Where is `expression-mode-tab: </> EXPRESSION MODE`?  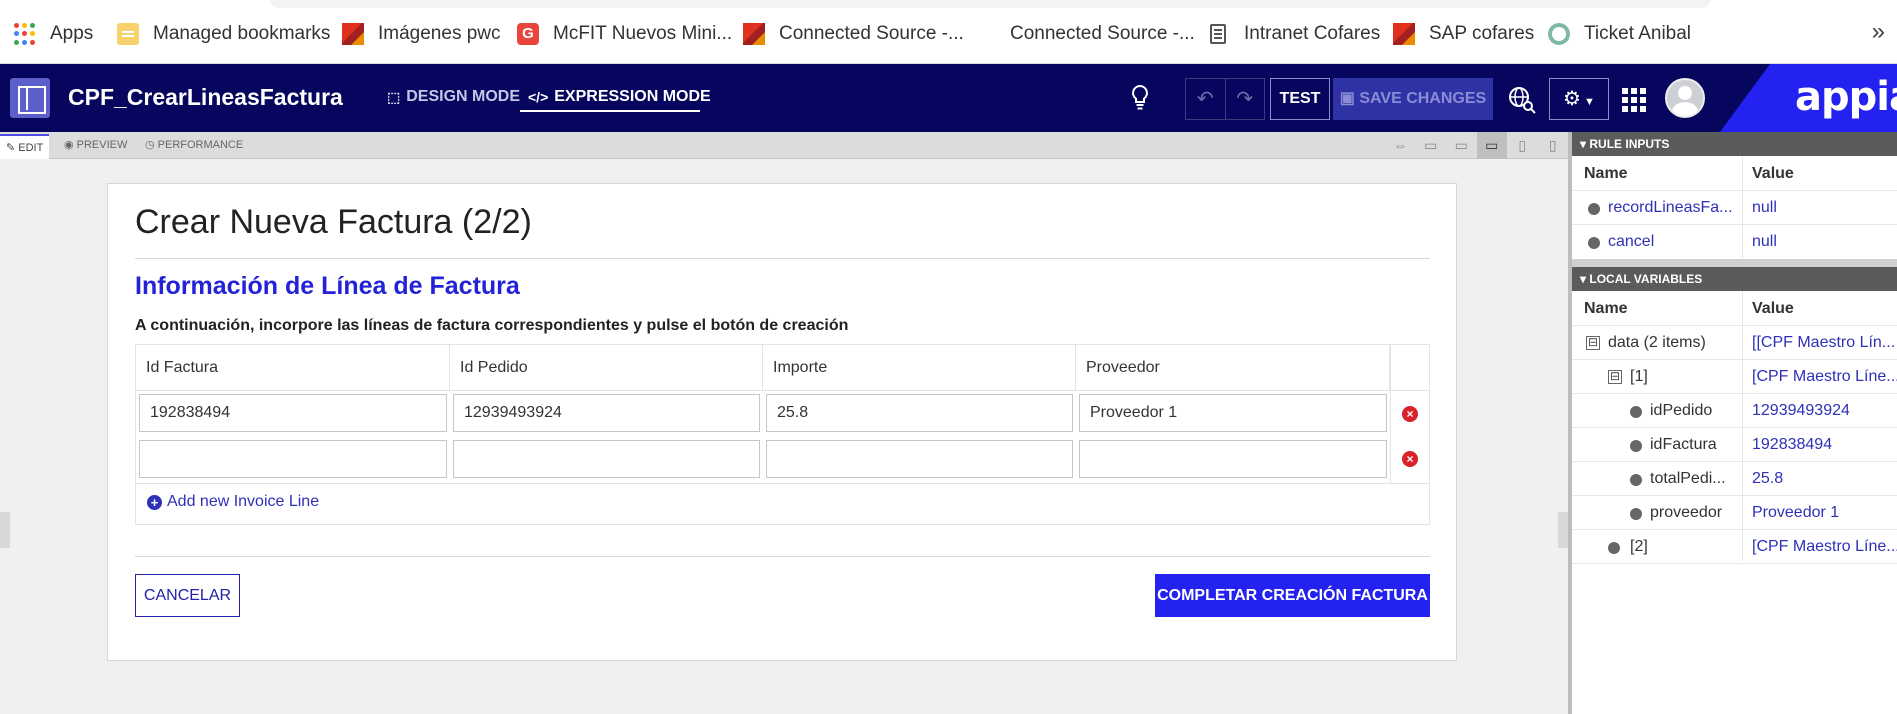
expression-mode-tab: </> EXPRESSION MODE is located at coordinates (619, 97).